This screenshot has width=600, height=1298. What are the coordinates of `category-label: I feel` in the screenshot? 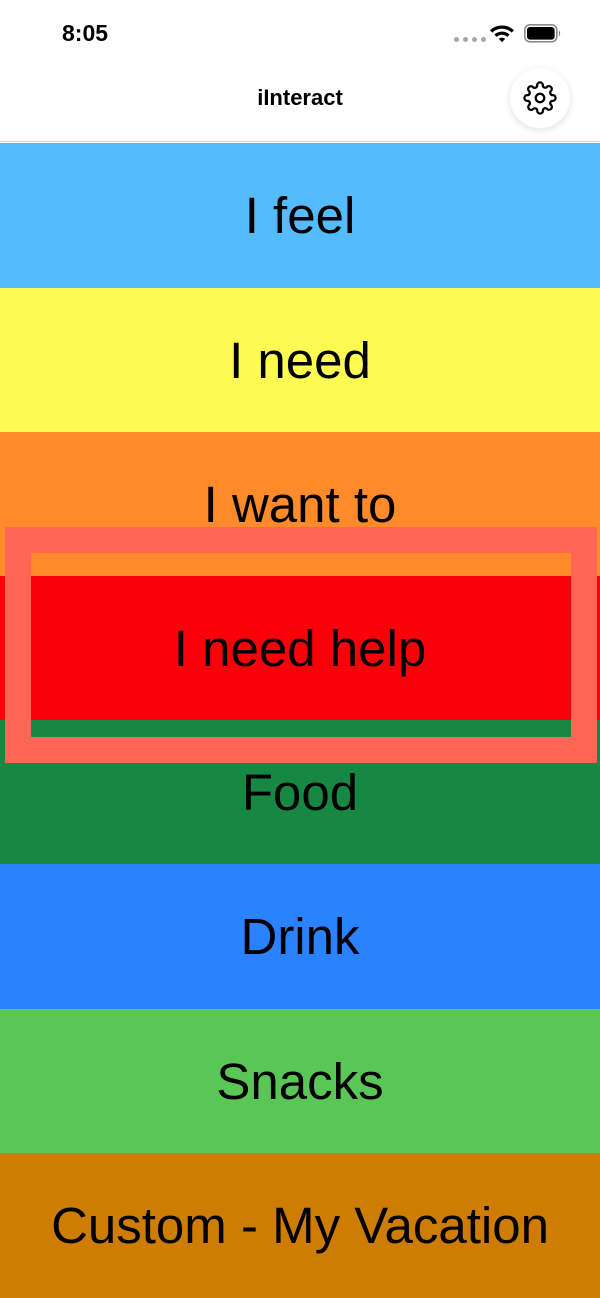 It's located at (300, 215).